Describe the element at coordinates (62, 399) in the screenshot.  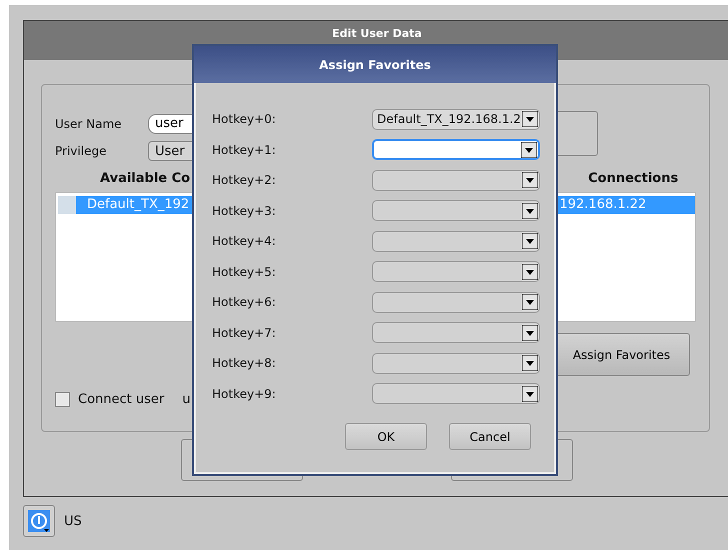
I see `checkbox` at that location.